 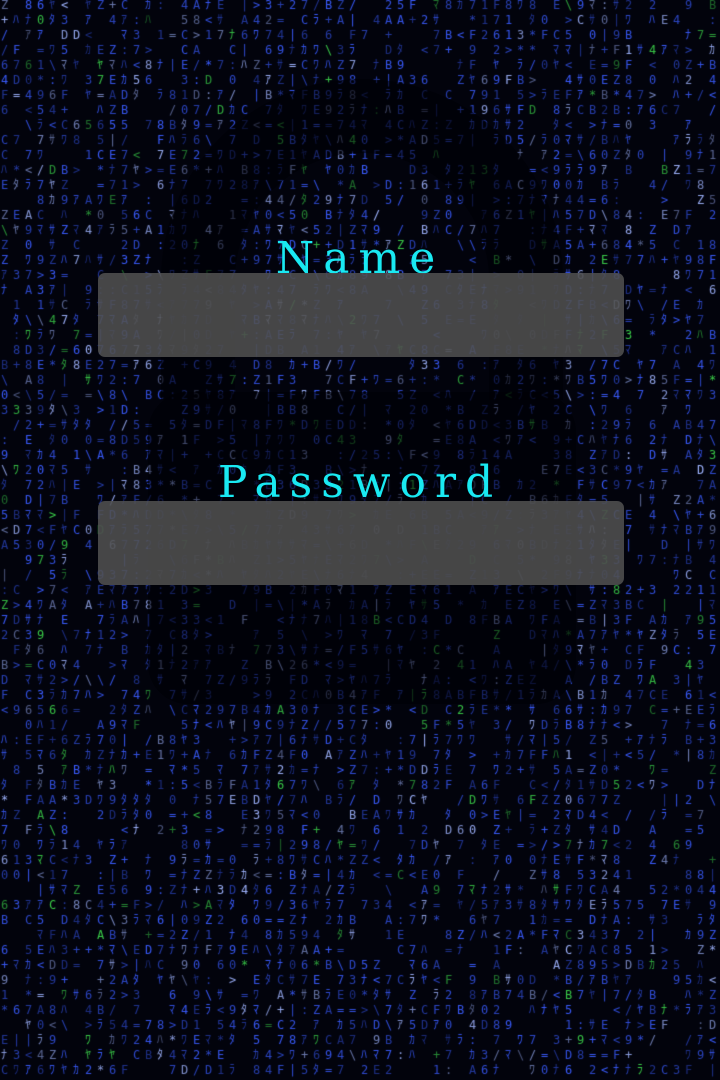 What do you see at coordinates (360, 482) in the screenshot?
I see `password-label: Password` at bounding box center [360, 482].